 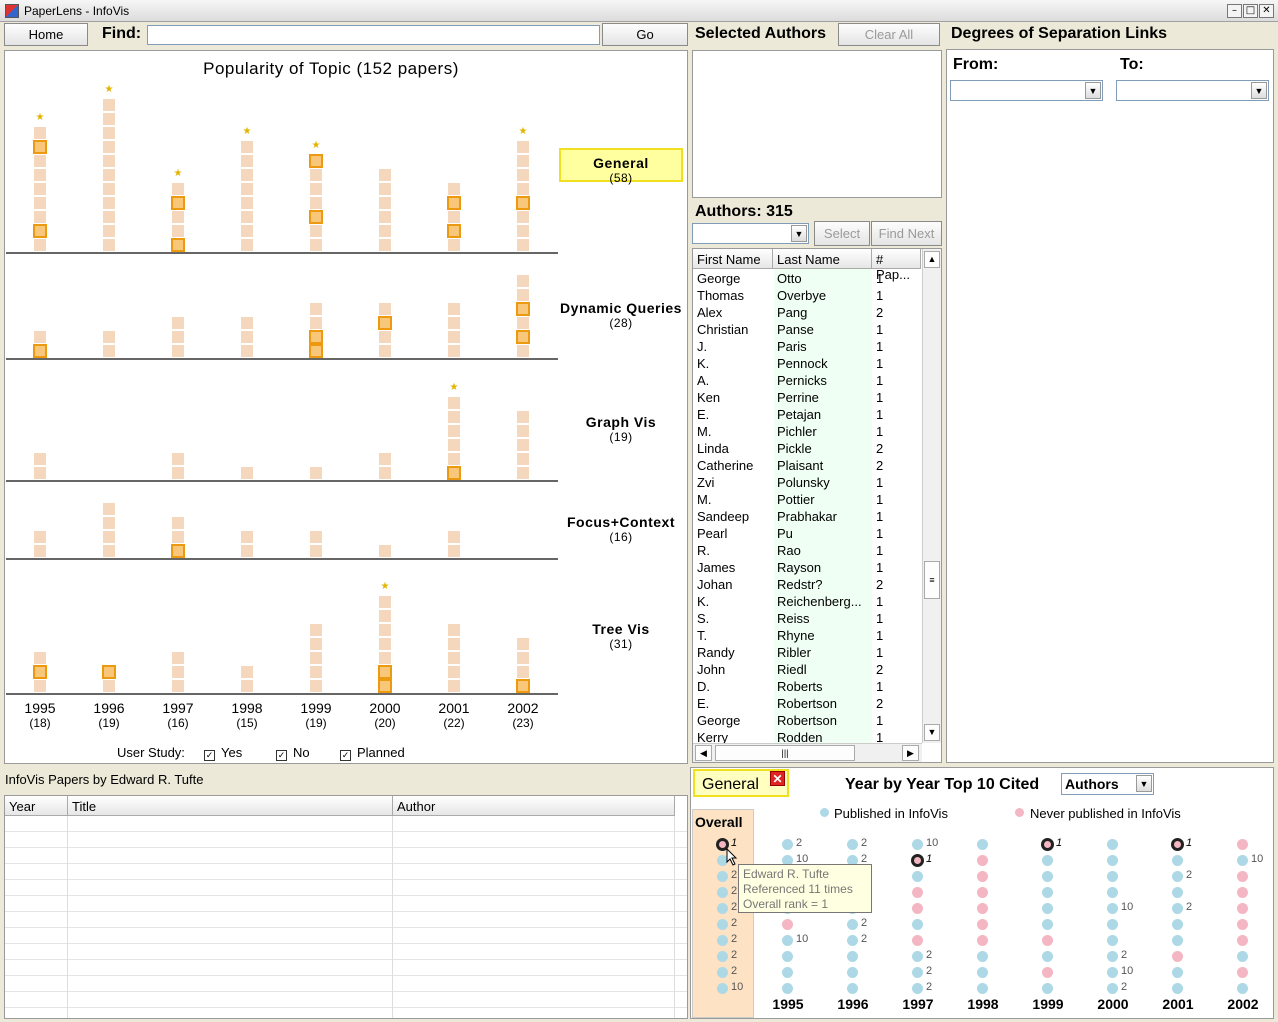 What do you see at coordinates (822, 259) in the screenshot?
I see `col-last-name: Last Name` at bounding box center [822, 259].